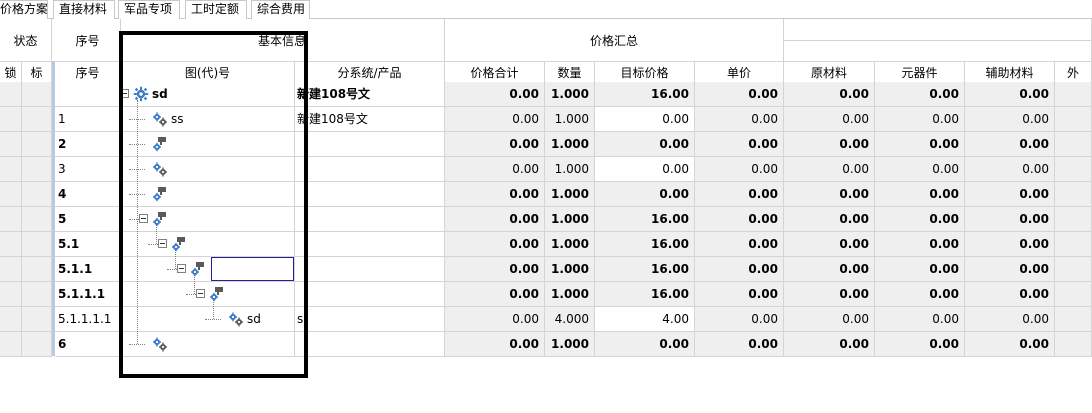 The image size is (1092, 413). What do you see at coordinates (645, 73) in the screenshot?
I see `col-header-target-price: 目标价格` at bounding box center [645, 73].